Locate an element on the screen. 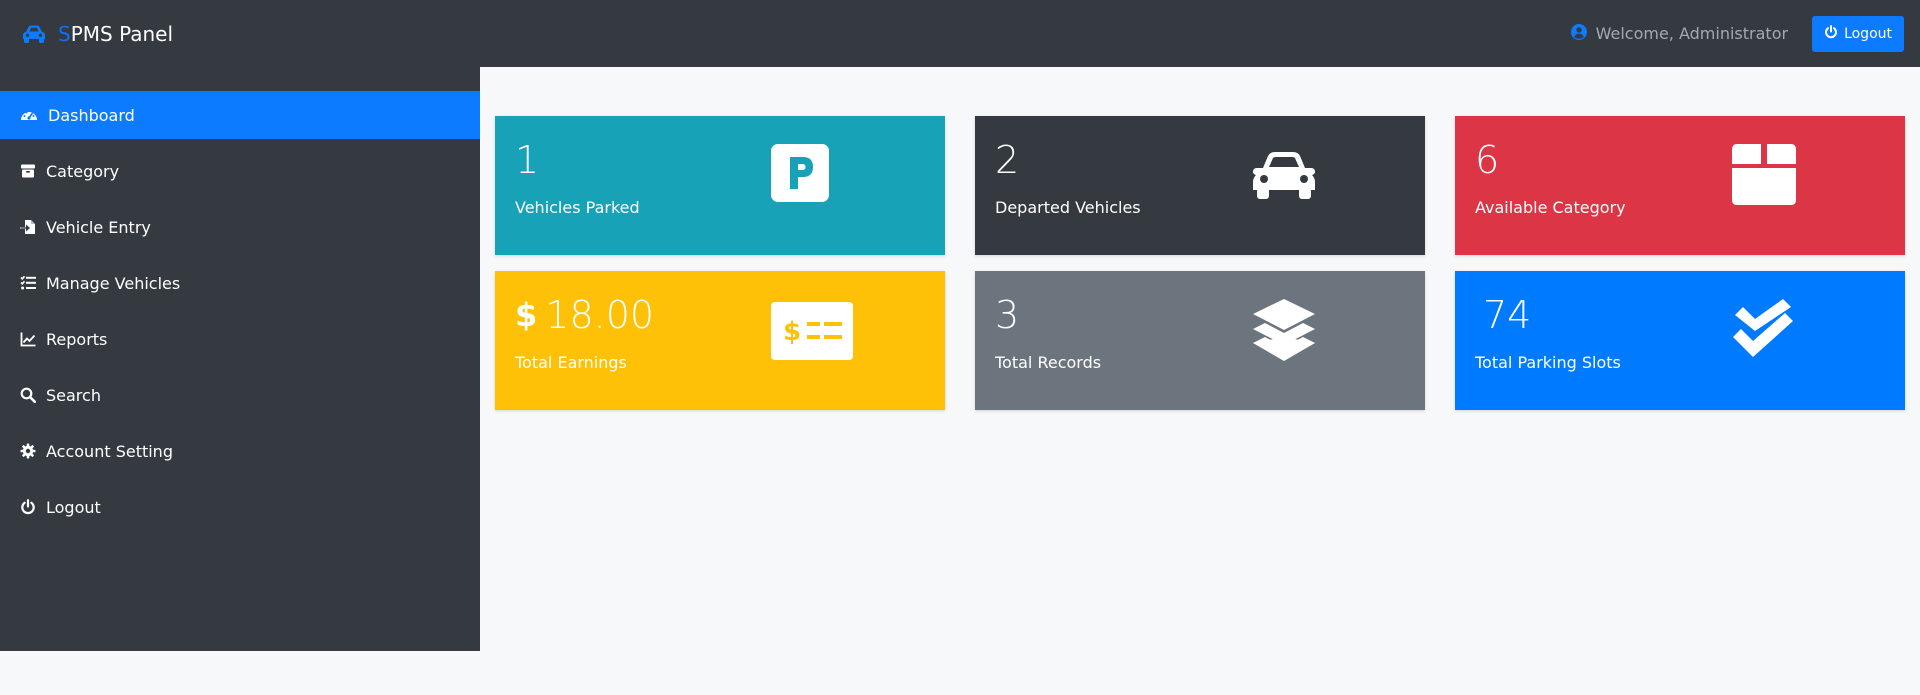  sidebar-item-label: Logout is located at coordinates (73, 507).